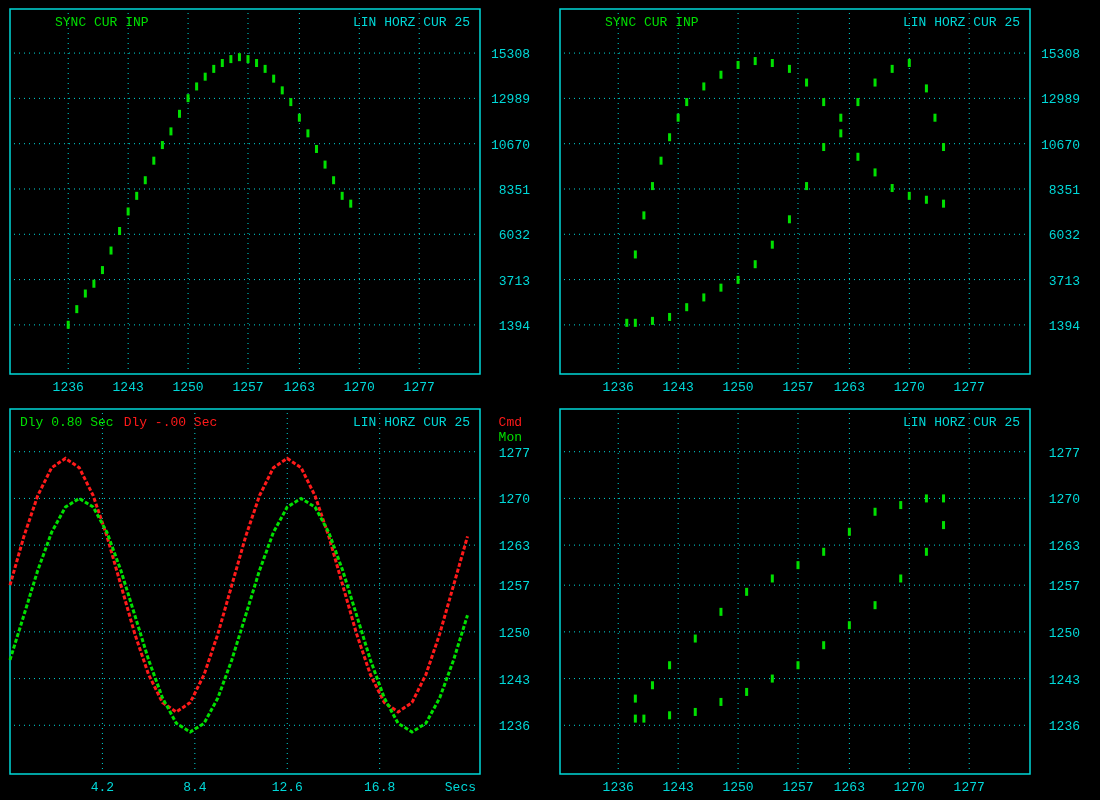 This screenshot has height=800, width=1100. What do you see at coordinates (287, 787) in the screenshot?
I see `axis-label: 12.6` at bounding box center [287, 787].